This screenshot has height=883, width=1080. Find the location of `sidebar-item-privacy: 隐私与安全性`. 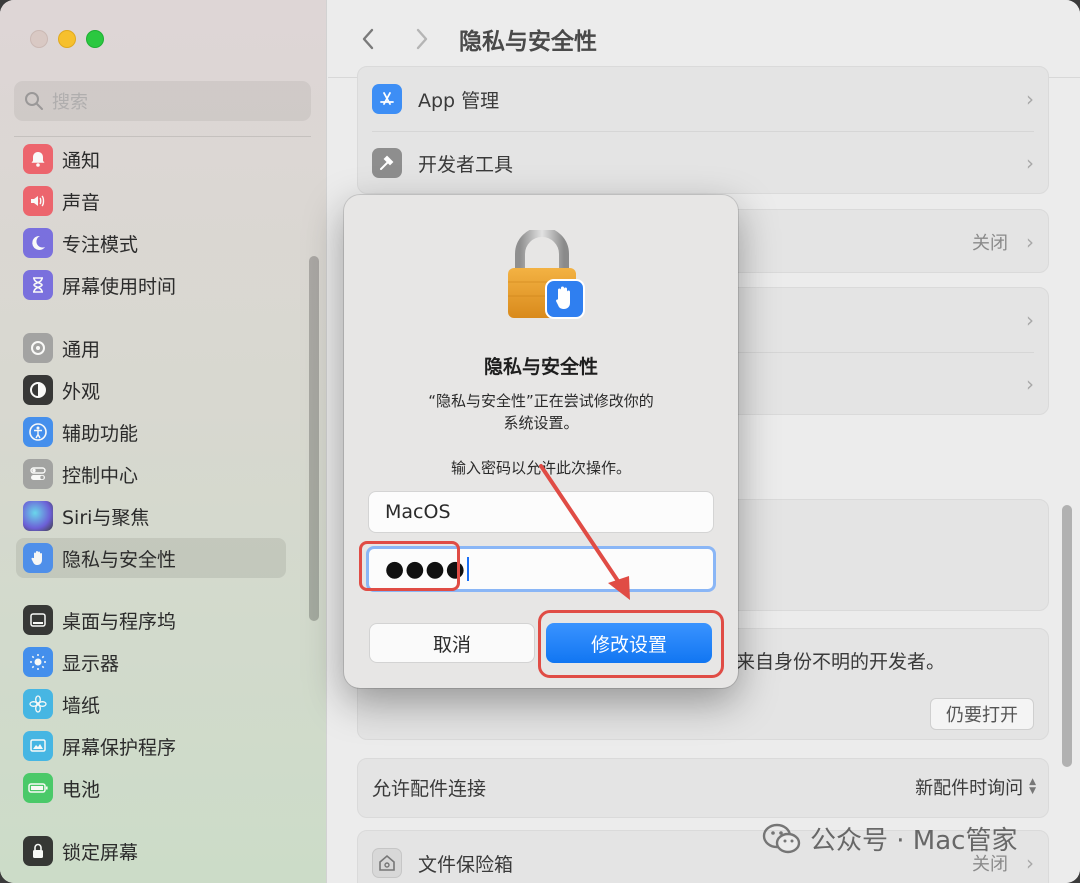

sidebar-item-privacy: 隐私与安全性 is located at coordinates (151, 558).